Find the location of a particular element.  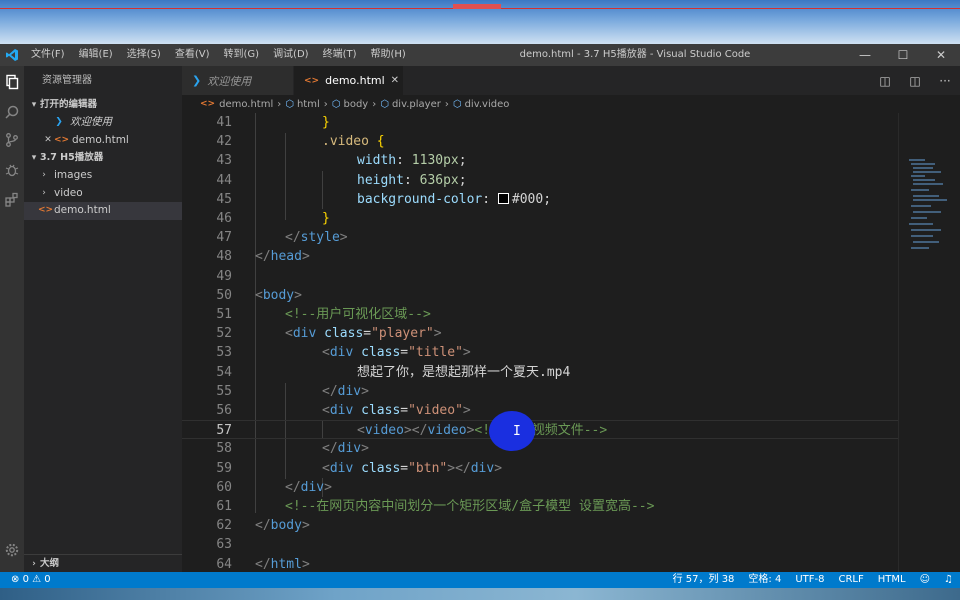

outline-header: › 大纲 is located at coordinates (103, 564).